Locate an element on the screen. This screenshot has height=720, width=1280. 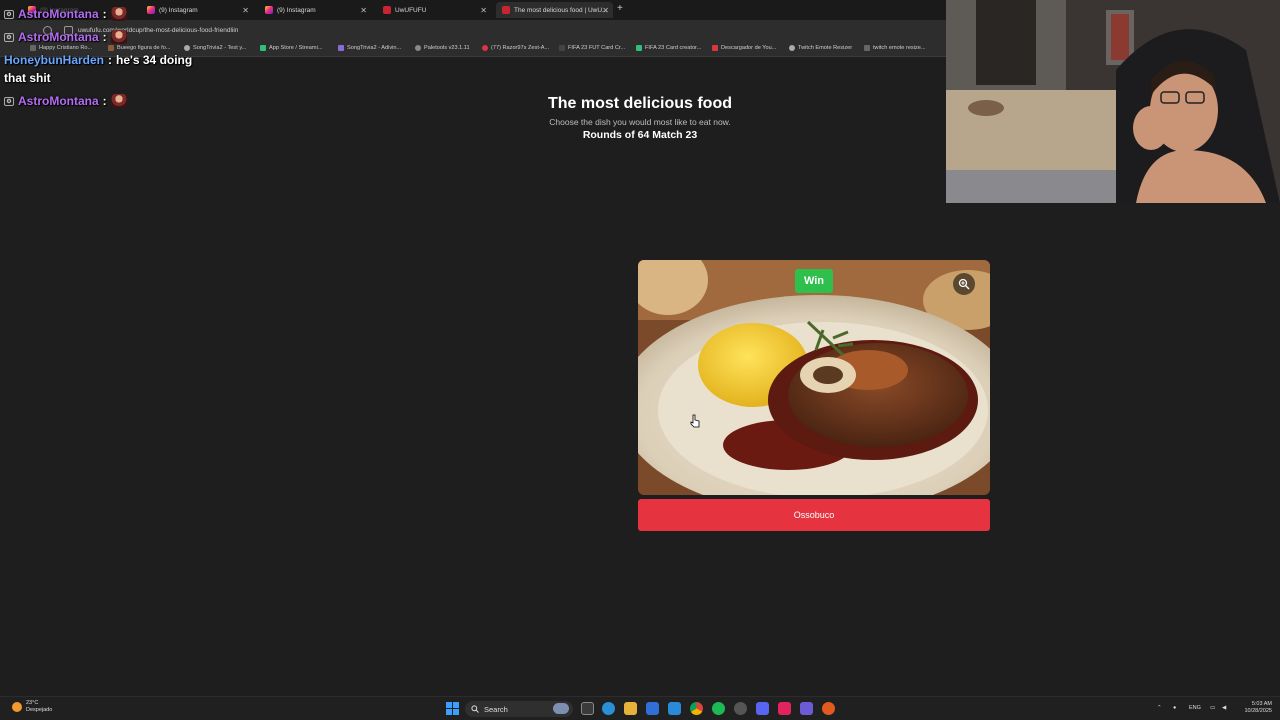
chat-message-continued: that shit is located at coordinates (27, 78).